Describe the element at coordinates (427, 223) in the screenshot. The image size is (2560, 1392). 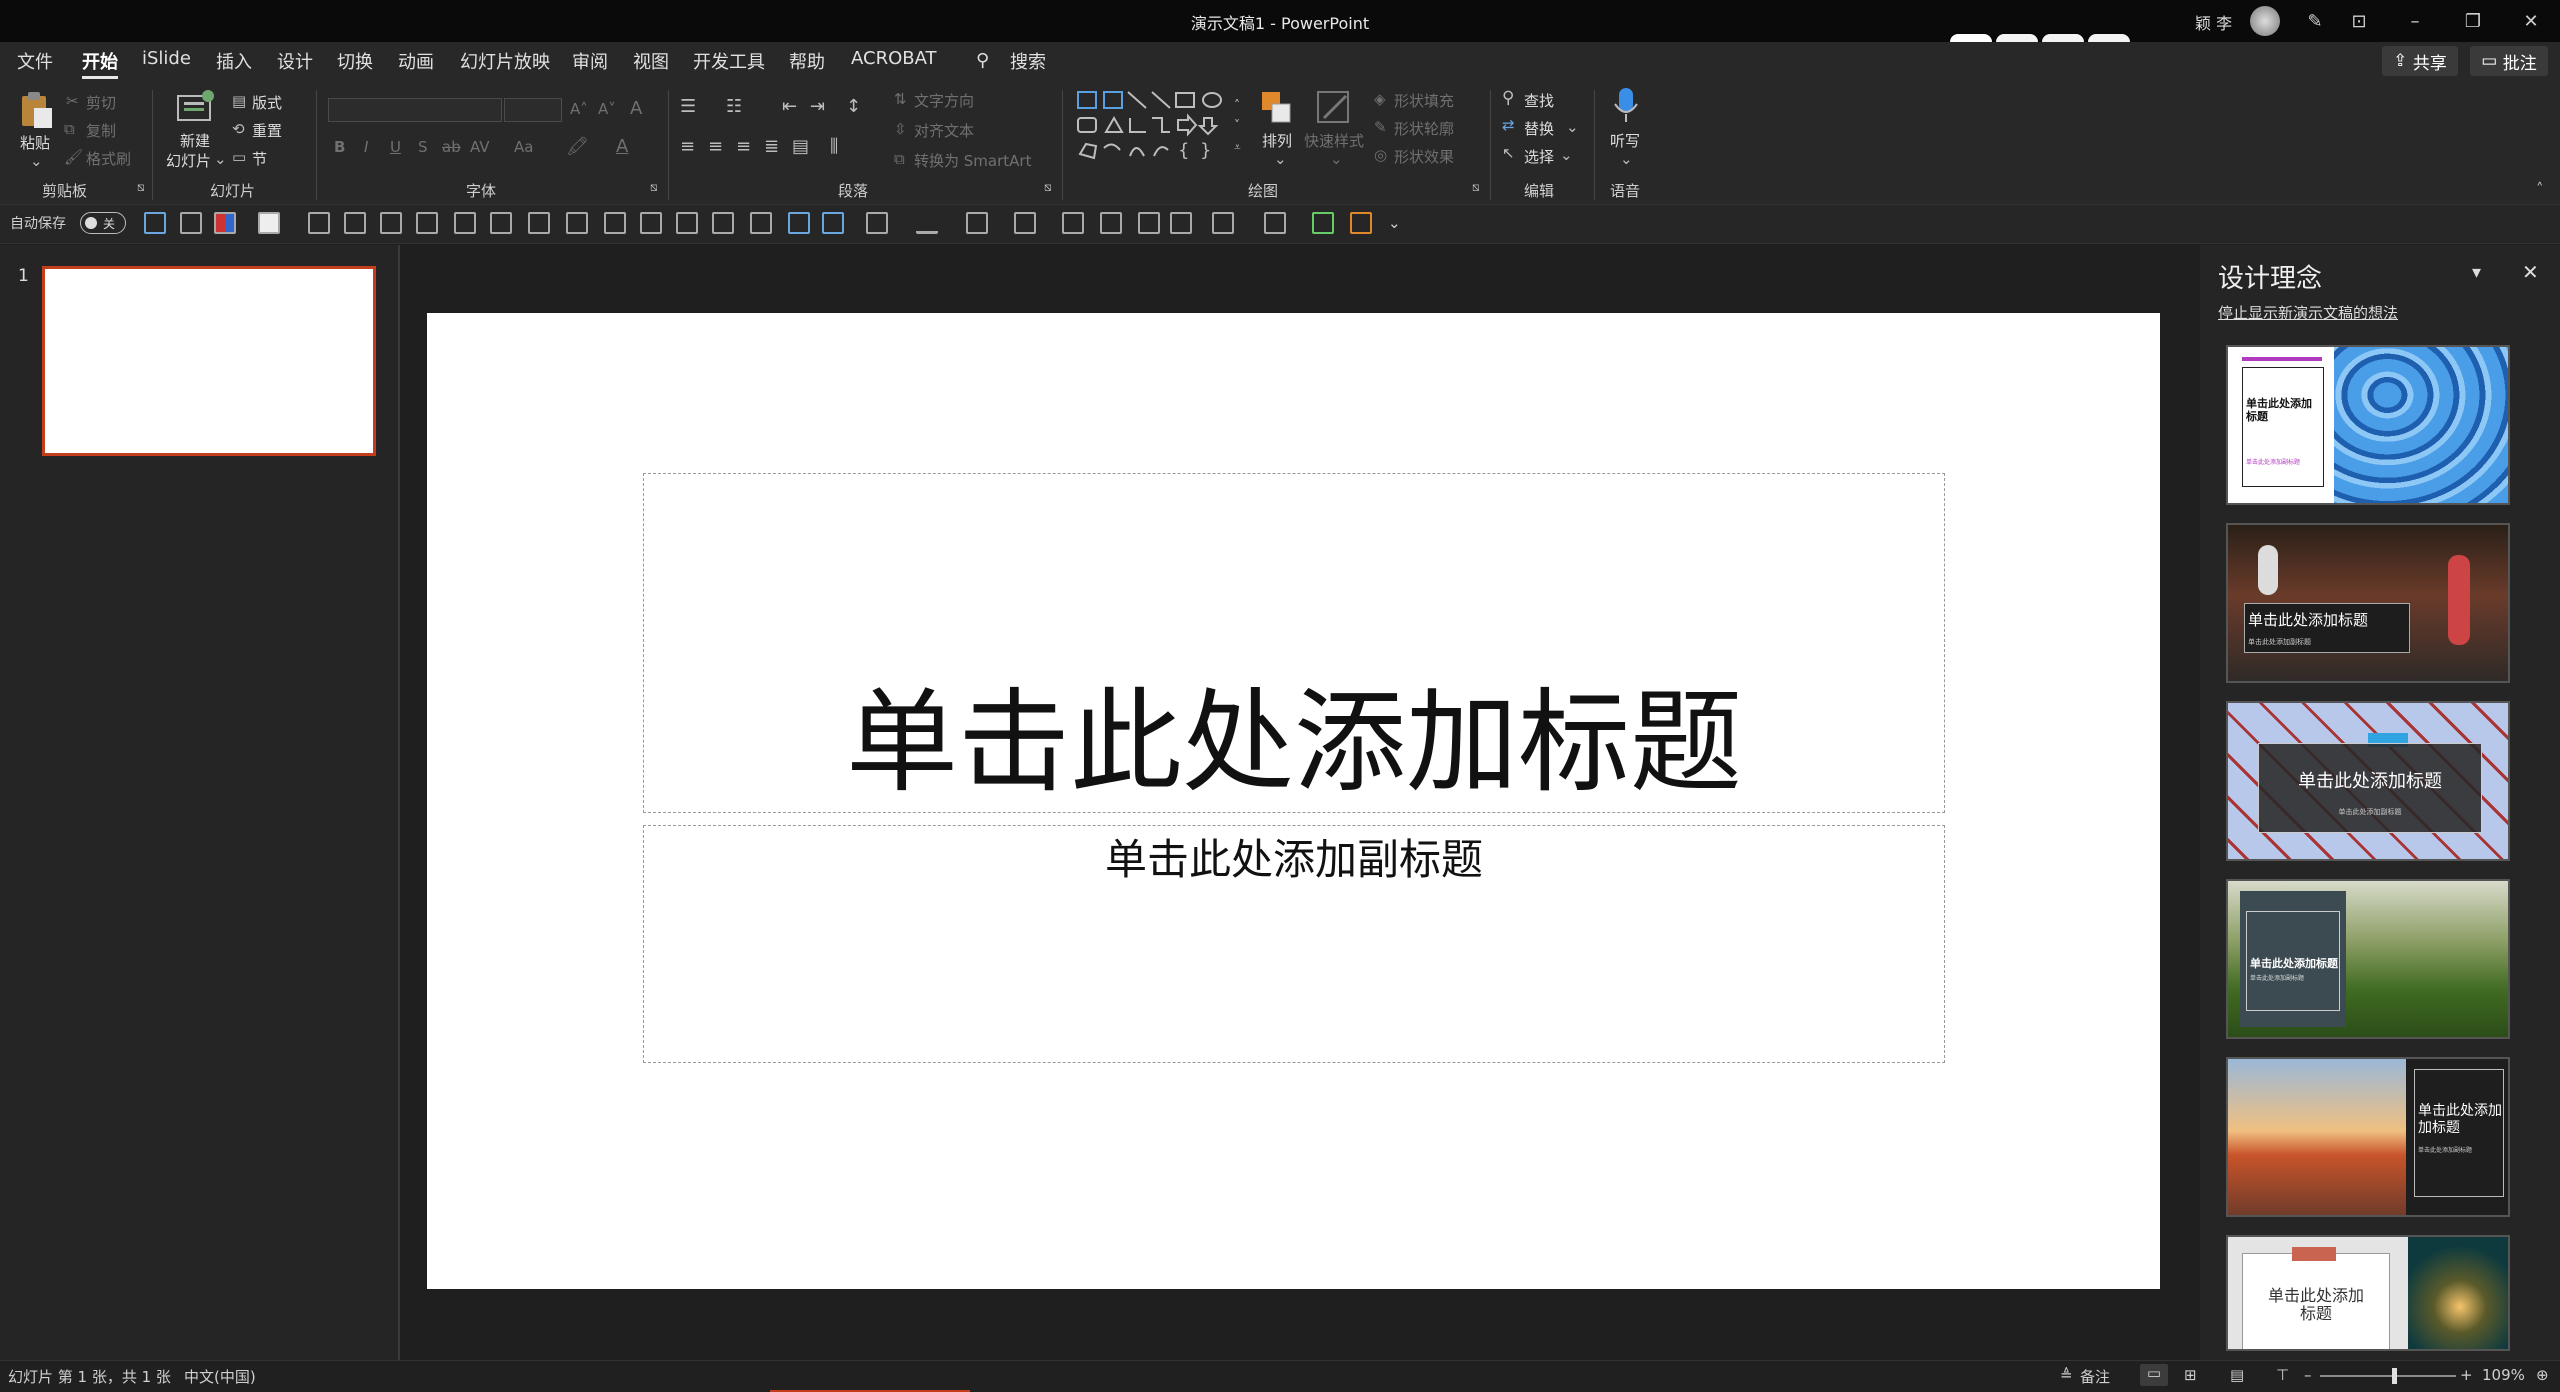
I see `qat-send-back-icon` at that location.